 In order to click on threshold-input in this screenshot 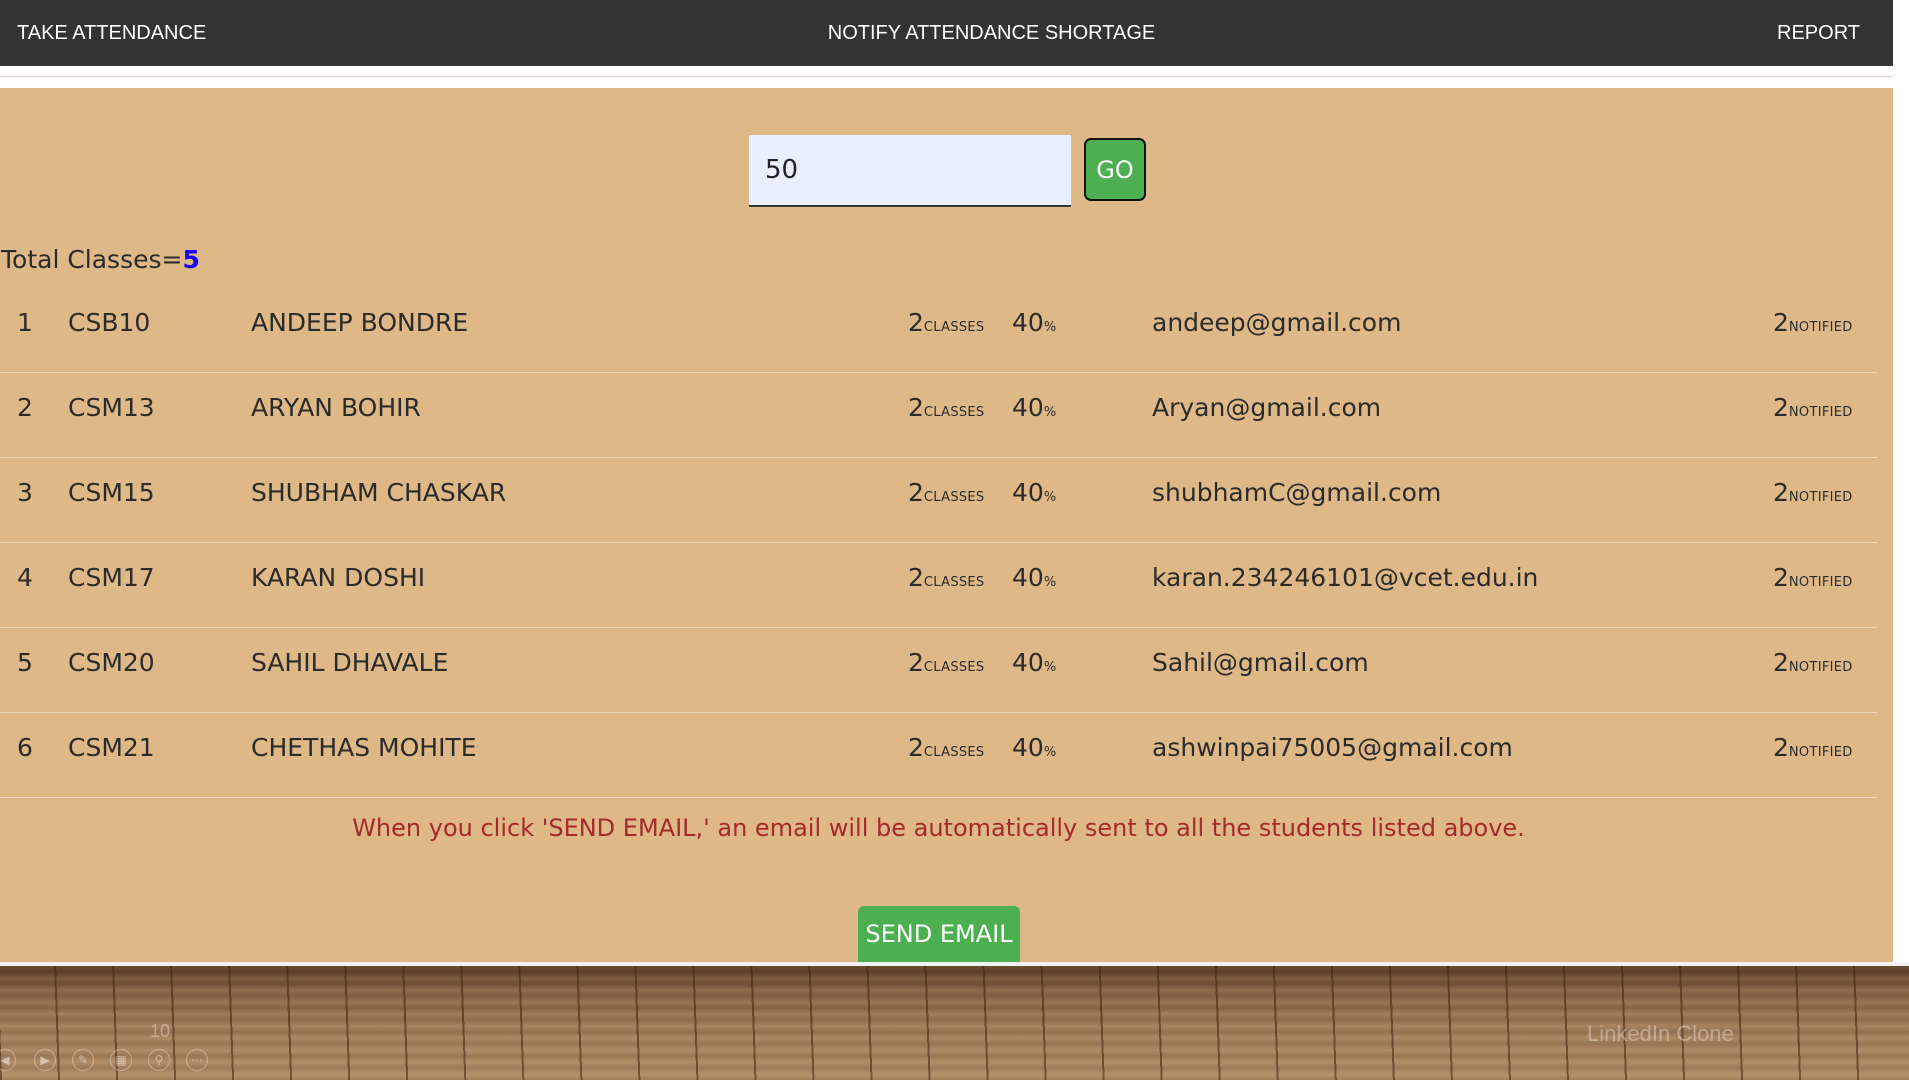, I will do `click(910, 171)`.